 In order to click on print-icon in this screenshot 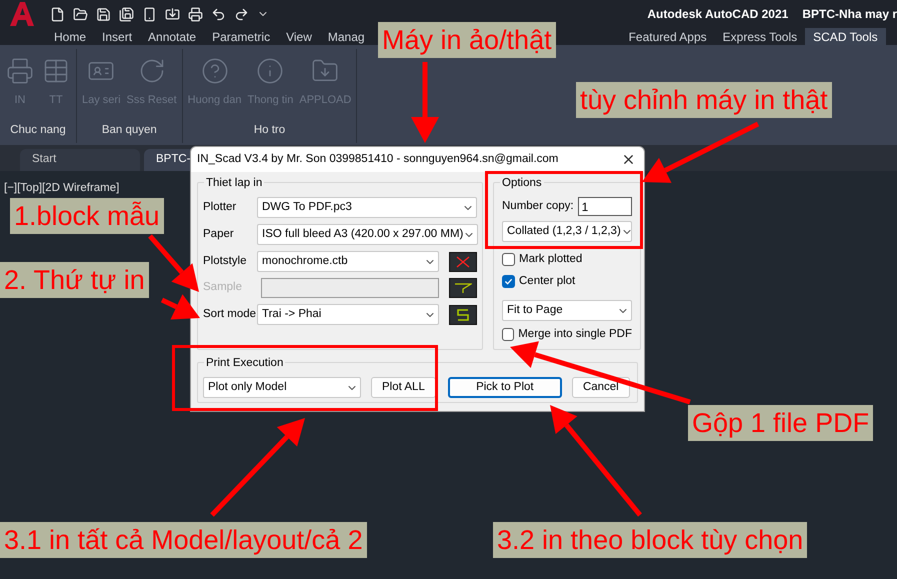, I will do `click(195, 14)`.